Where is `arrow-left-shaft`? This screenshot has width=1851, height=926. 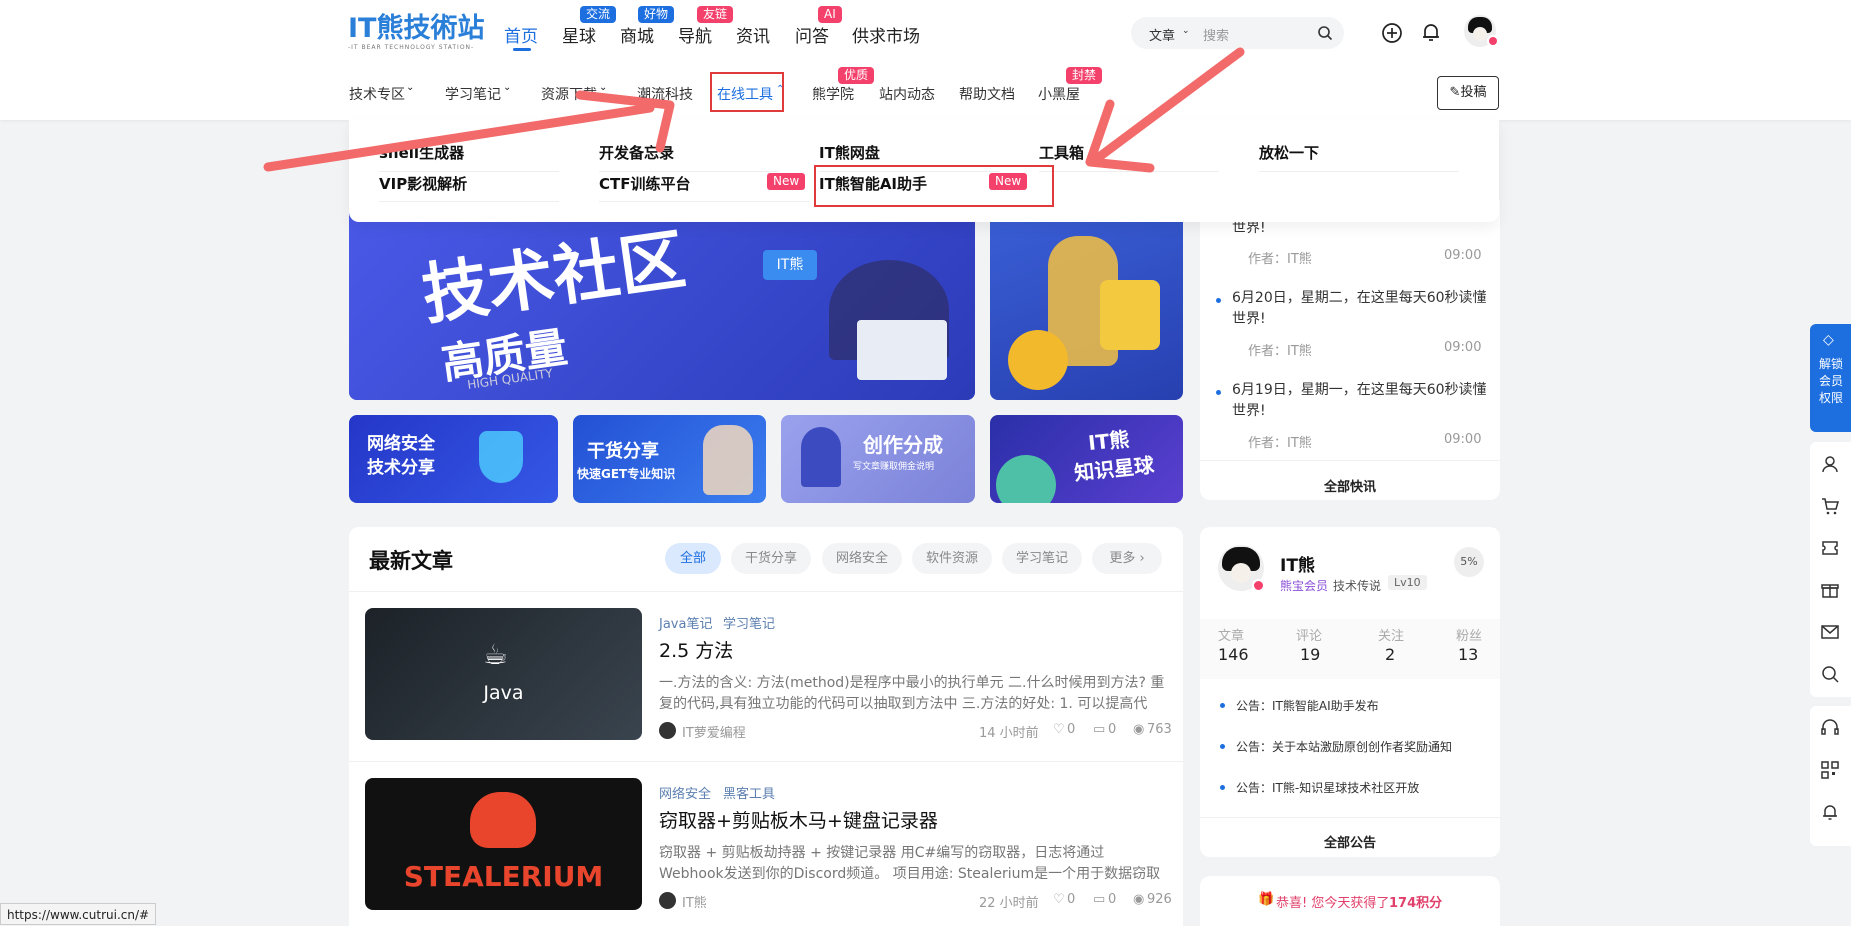
arrow-left-shaft is located at coordinates (459, 137).